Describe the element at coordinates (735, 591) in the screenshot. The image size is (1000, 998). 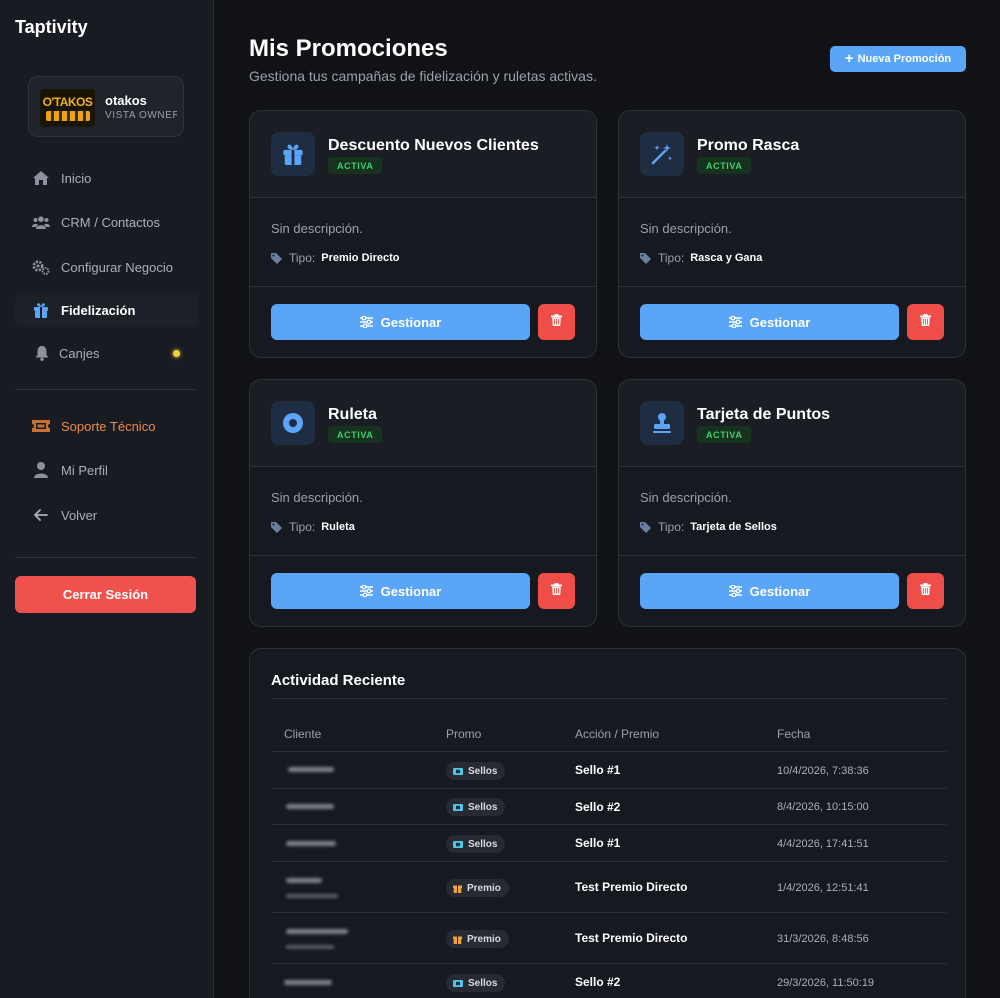
I see `sliders-icon` at that location.